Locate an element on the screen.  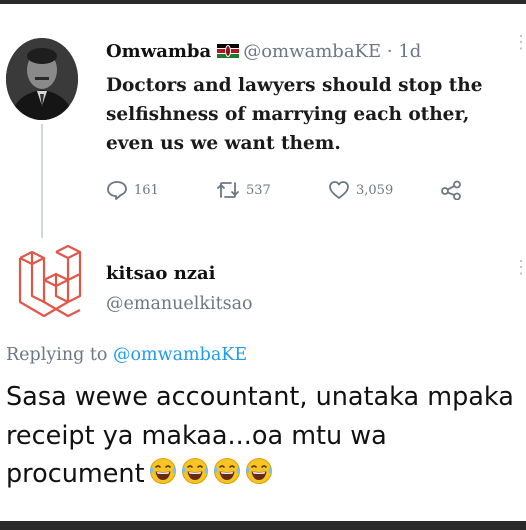
heart-icon is located at coordinates (339, 190).